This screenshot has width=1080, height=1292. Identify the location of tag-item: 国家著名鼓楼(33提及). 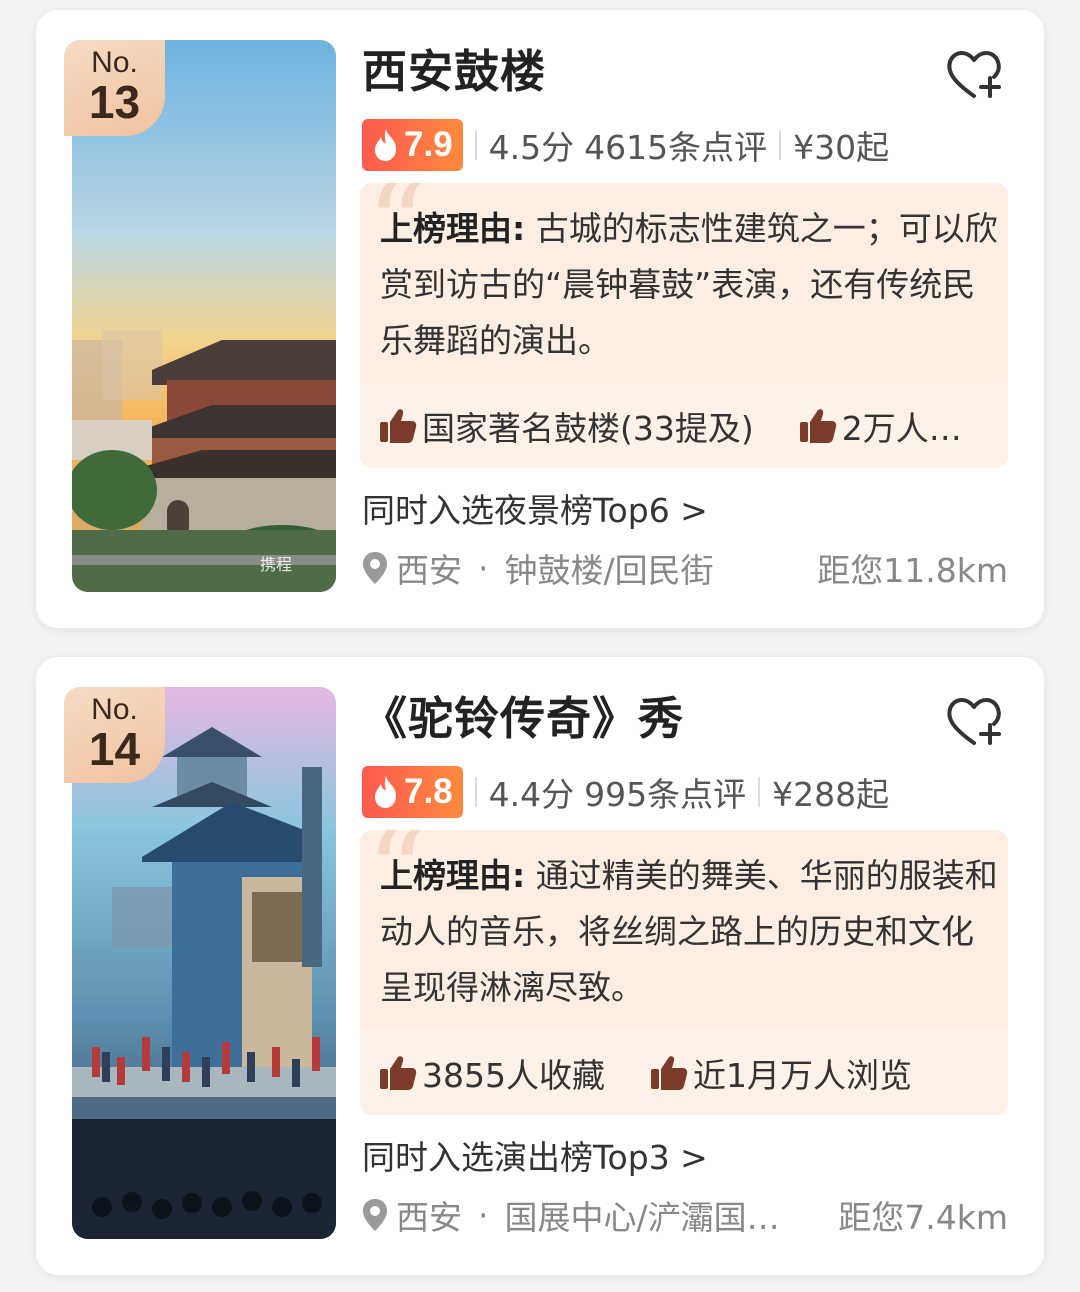
(566, 426).